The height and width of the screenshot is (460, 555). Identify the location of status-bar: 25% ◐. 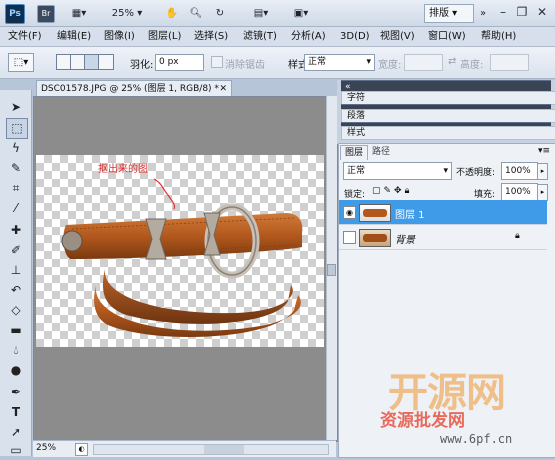
(184, 448).